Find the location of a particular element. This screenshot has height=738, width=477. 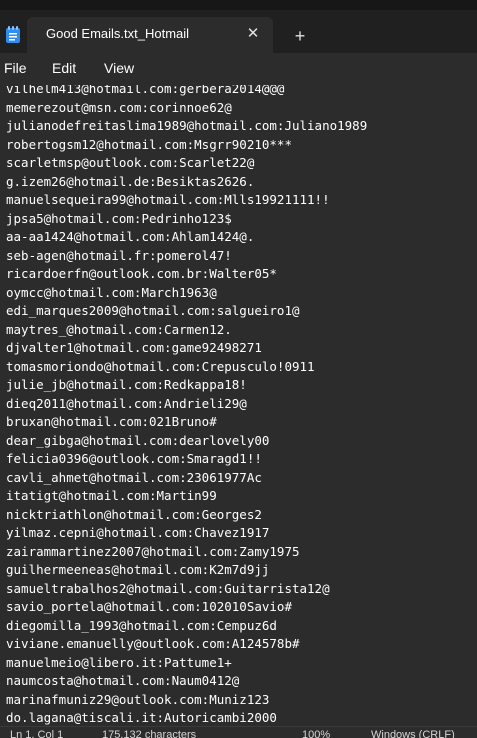

text-line: nicktriathlon@hotmail.com:Georges2 is located at coordinates (134, 514).